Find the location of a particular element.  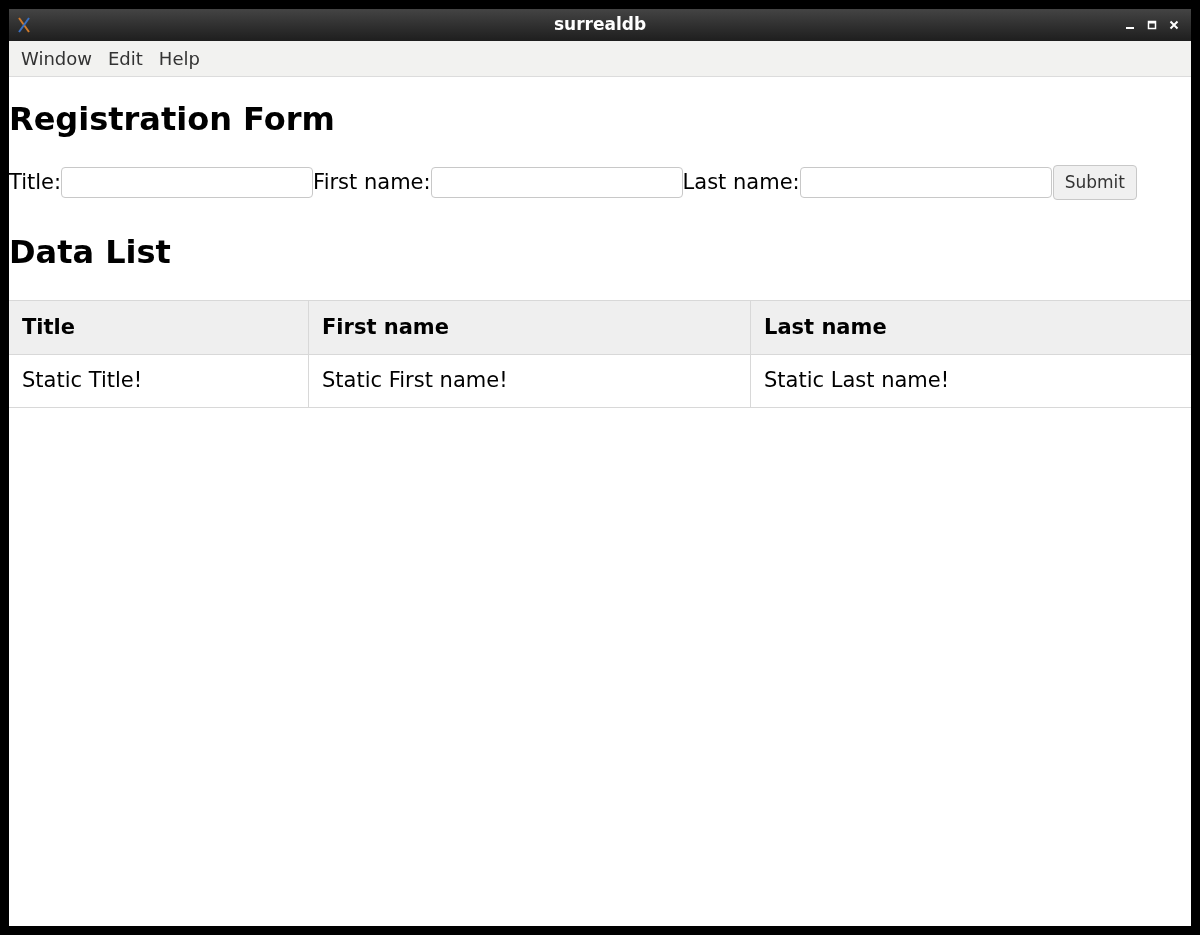

maximize-icon is located at coordinates (1152, 25).